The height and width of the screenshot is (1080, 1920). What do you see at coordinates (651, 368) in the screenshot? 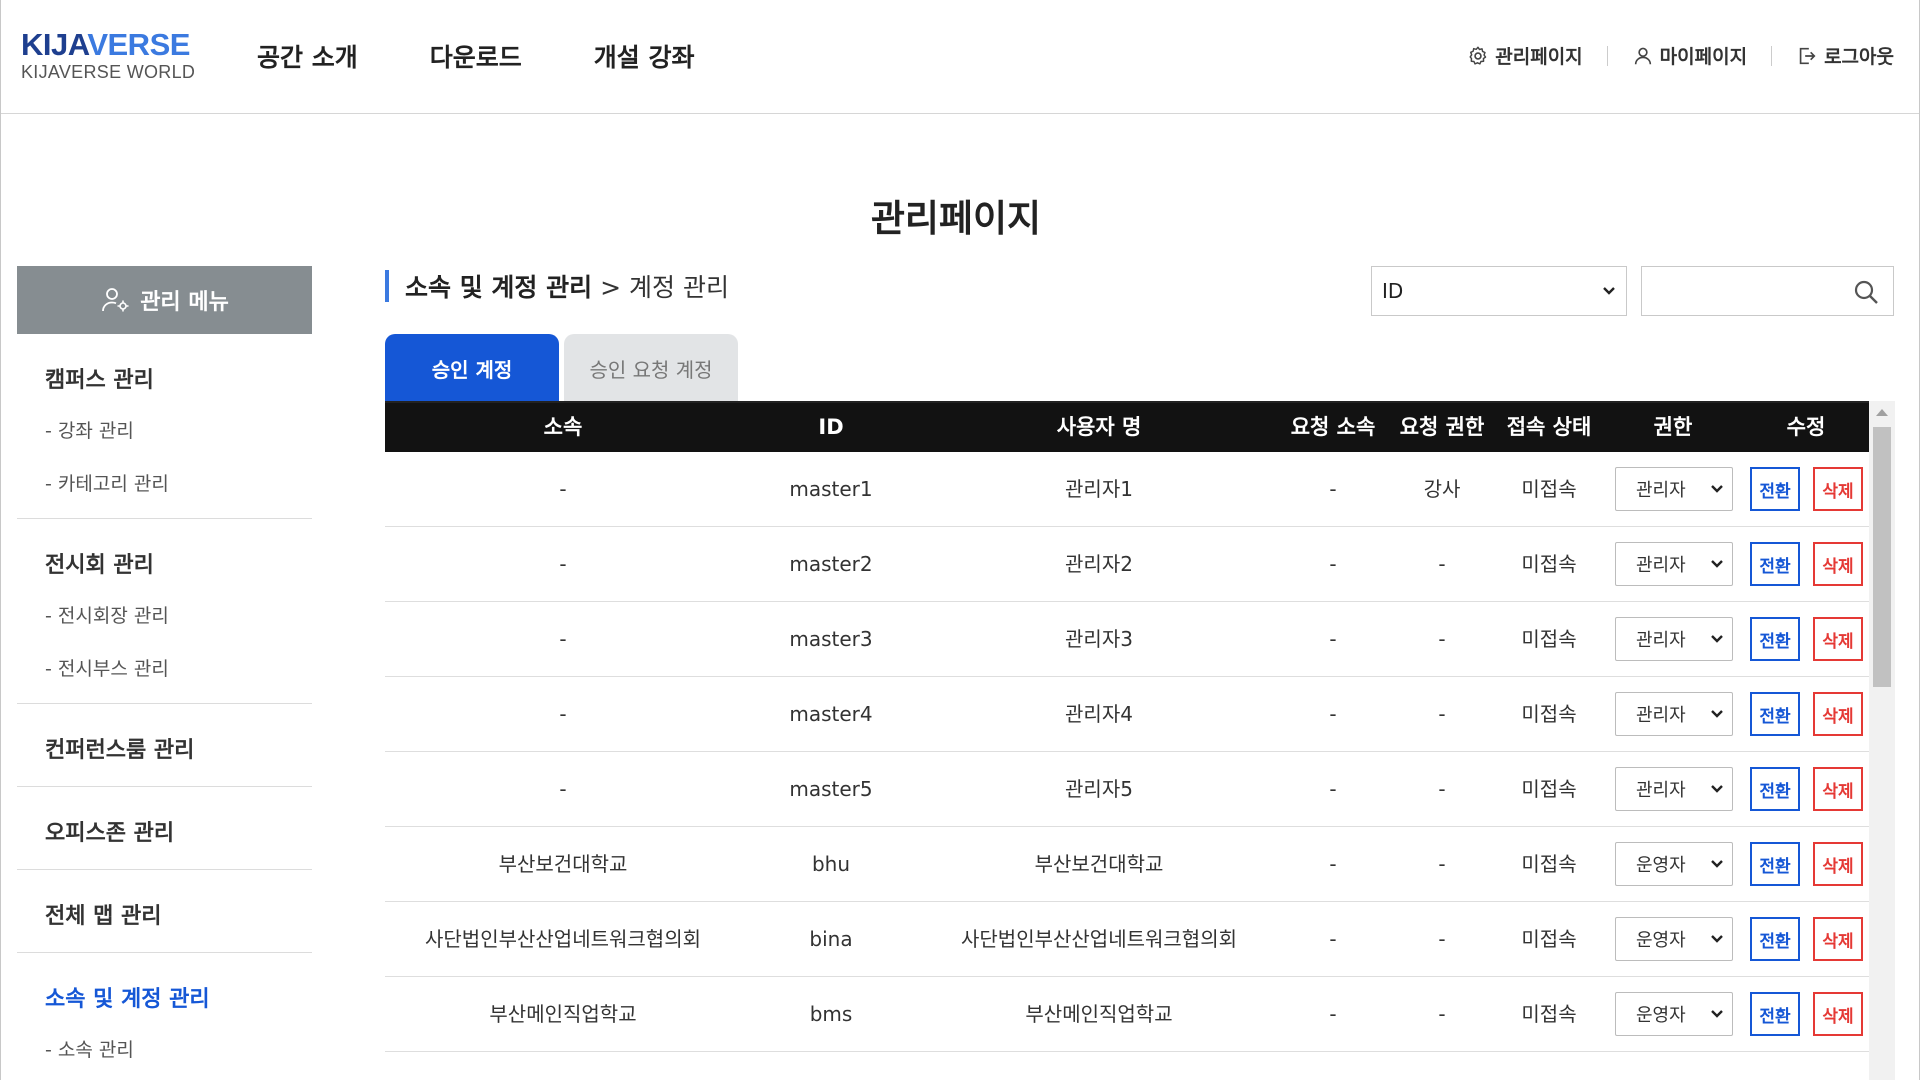
I see `tab-pending-accounts: 승인 요청 계정` at bounding box center [651, 368].